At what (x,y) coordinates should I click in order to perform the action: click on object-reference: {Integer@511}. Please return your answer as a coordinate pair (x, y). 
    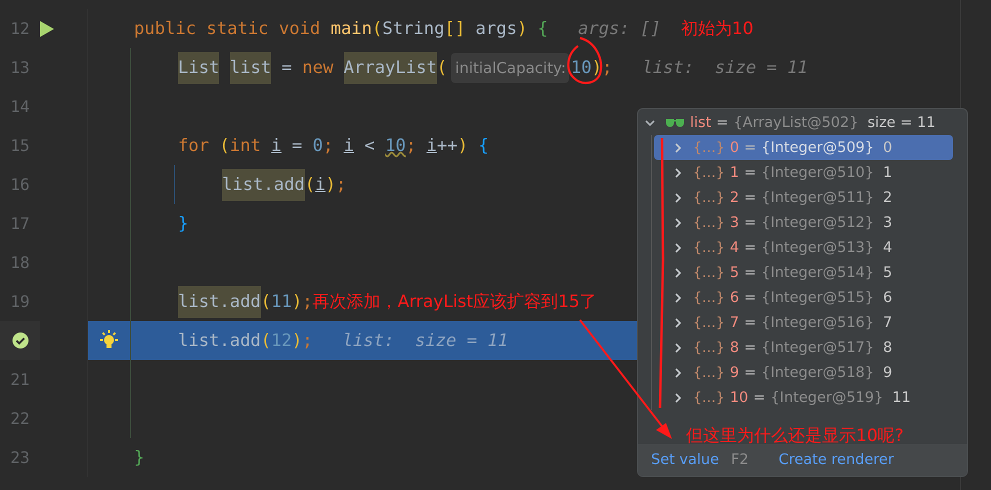
    Looking at the image, I should click on (817, 198).